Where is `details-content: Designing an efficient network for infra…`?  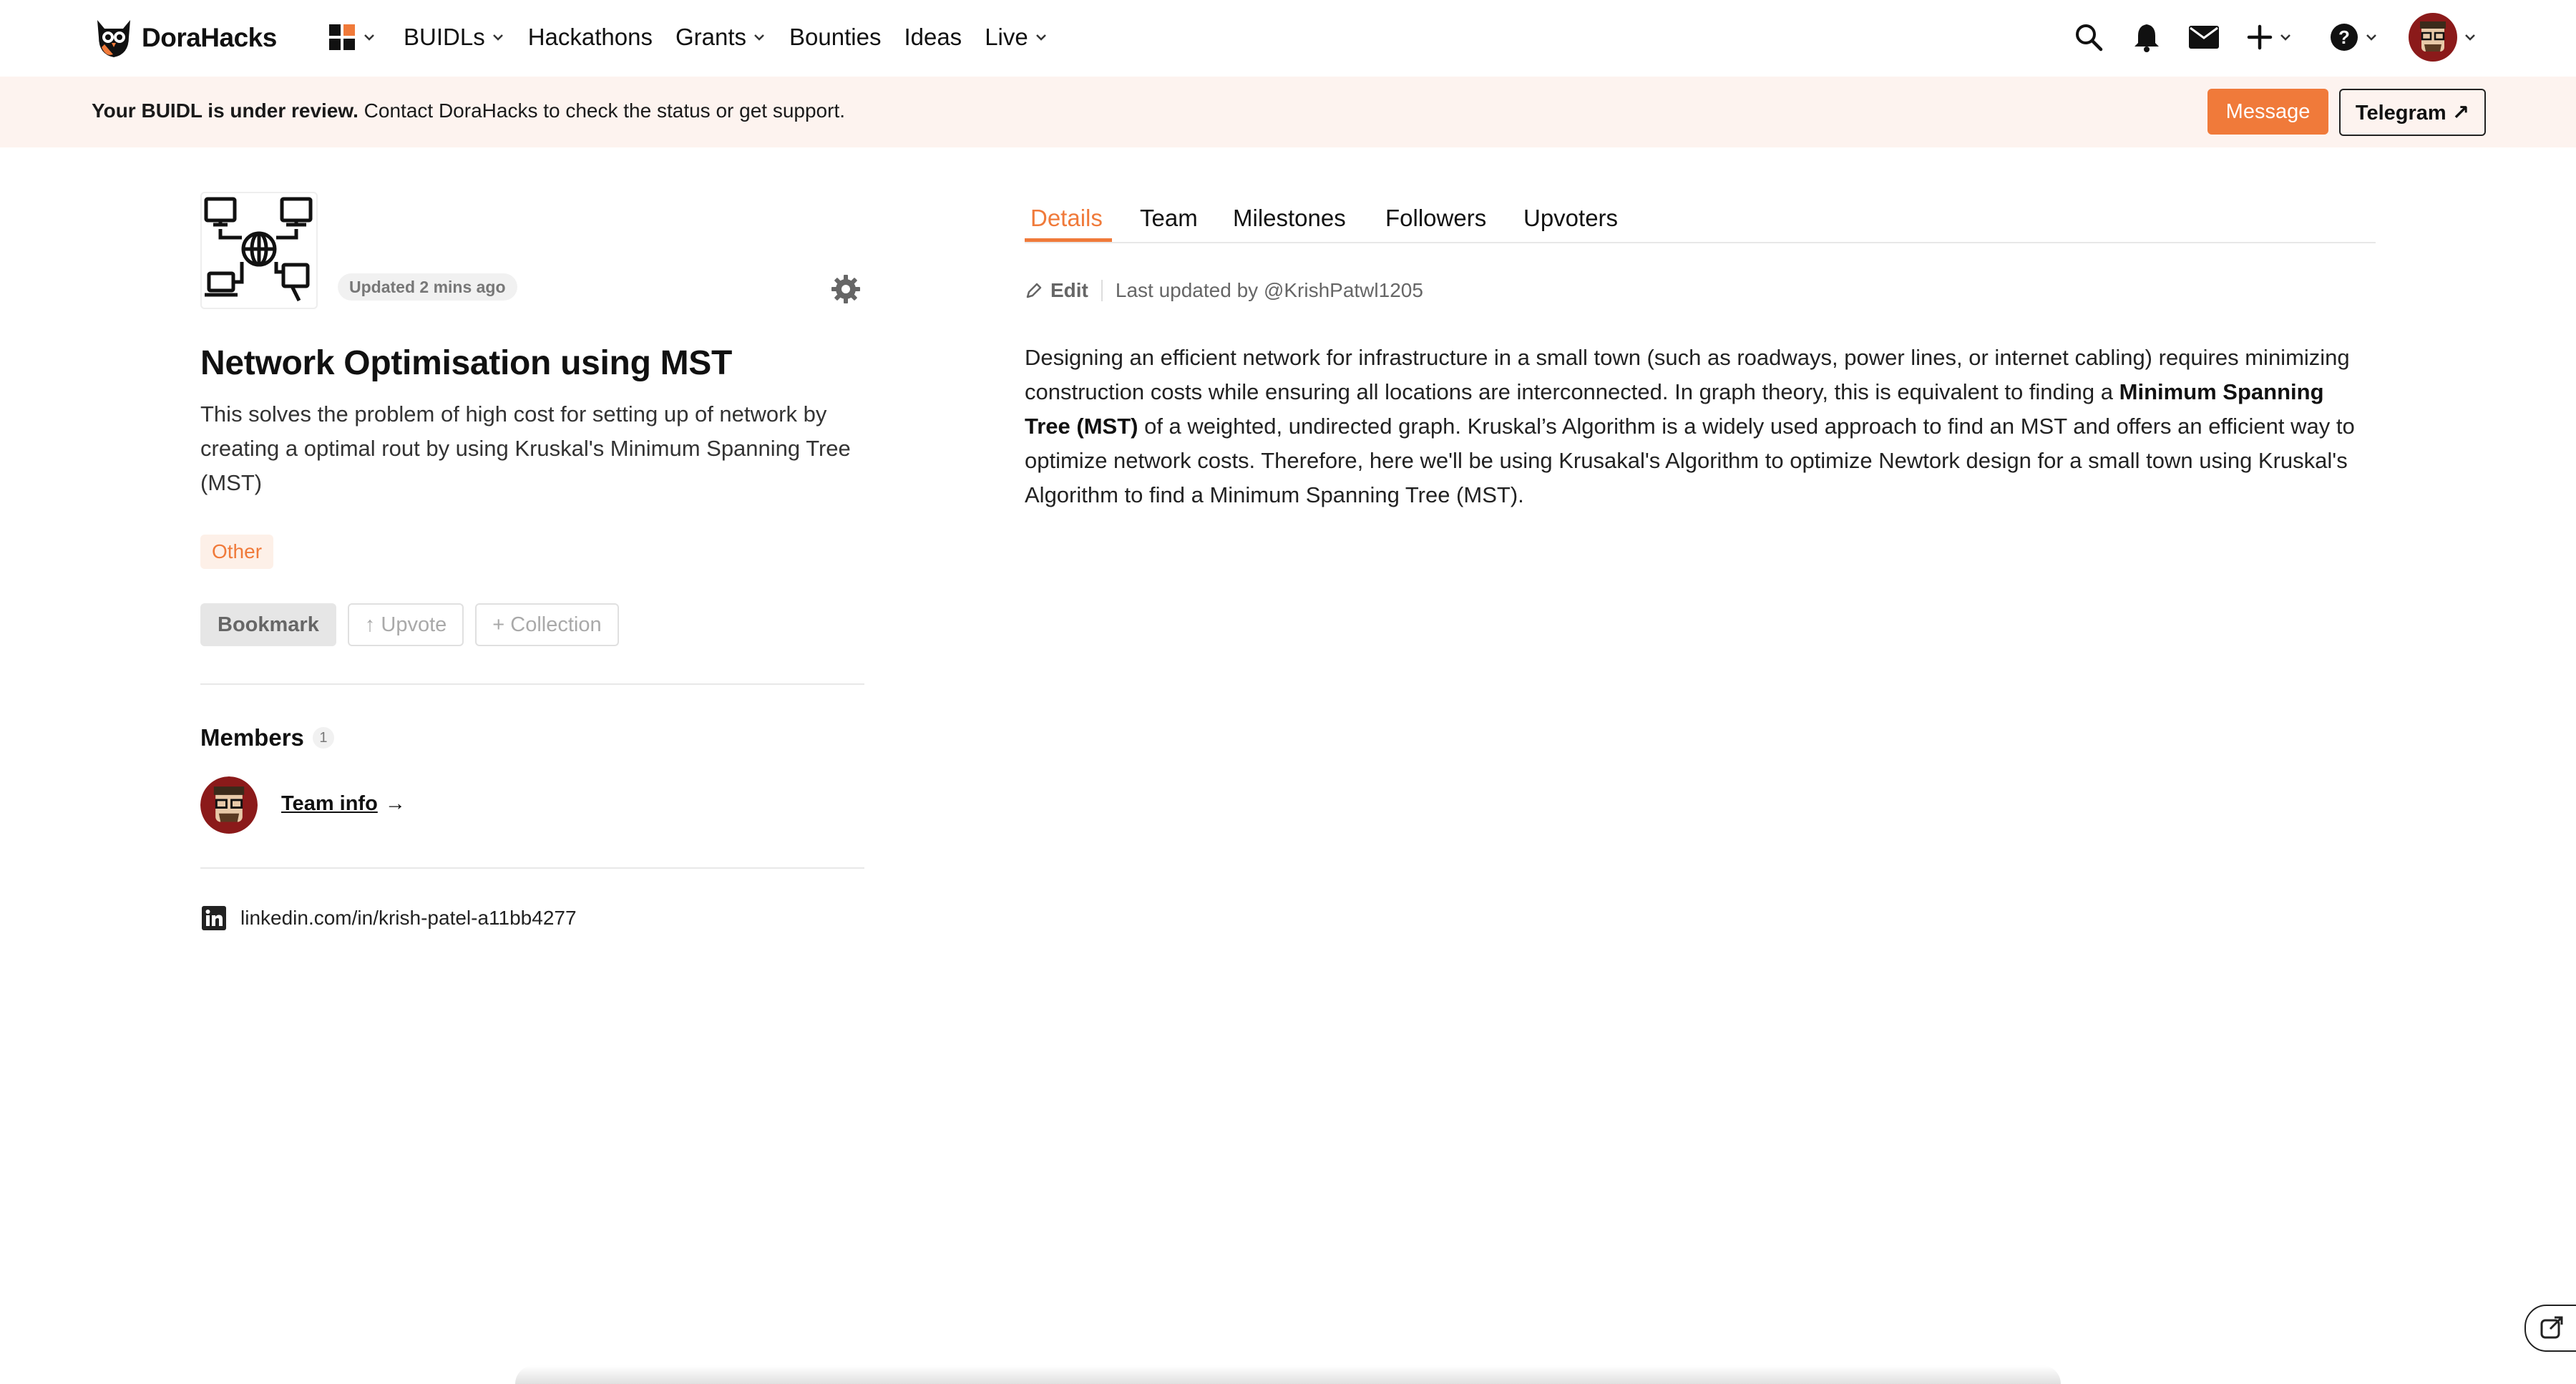 details-content: Designing an efficient network for infra… is located at coordinates (1697, 426).